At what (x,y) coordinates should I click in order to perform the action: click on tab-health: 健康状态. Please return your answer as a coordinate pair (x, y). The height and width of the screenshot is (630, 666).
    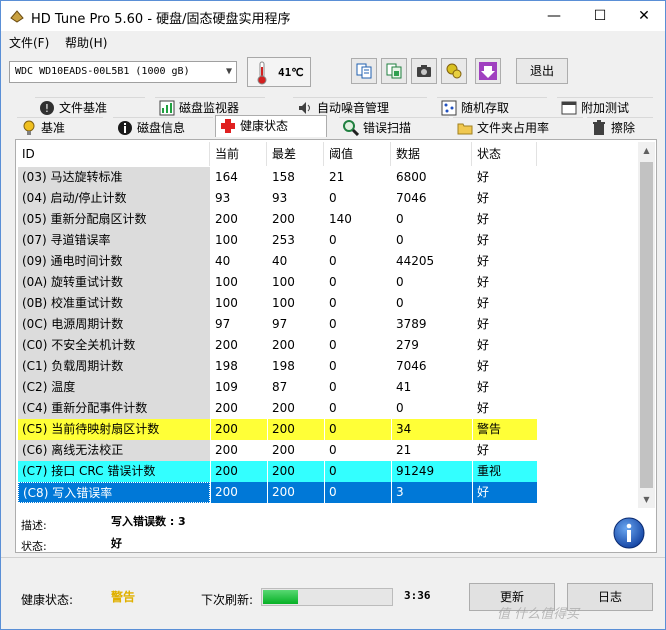
    Looking at the image, I should click on (271, 126).